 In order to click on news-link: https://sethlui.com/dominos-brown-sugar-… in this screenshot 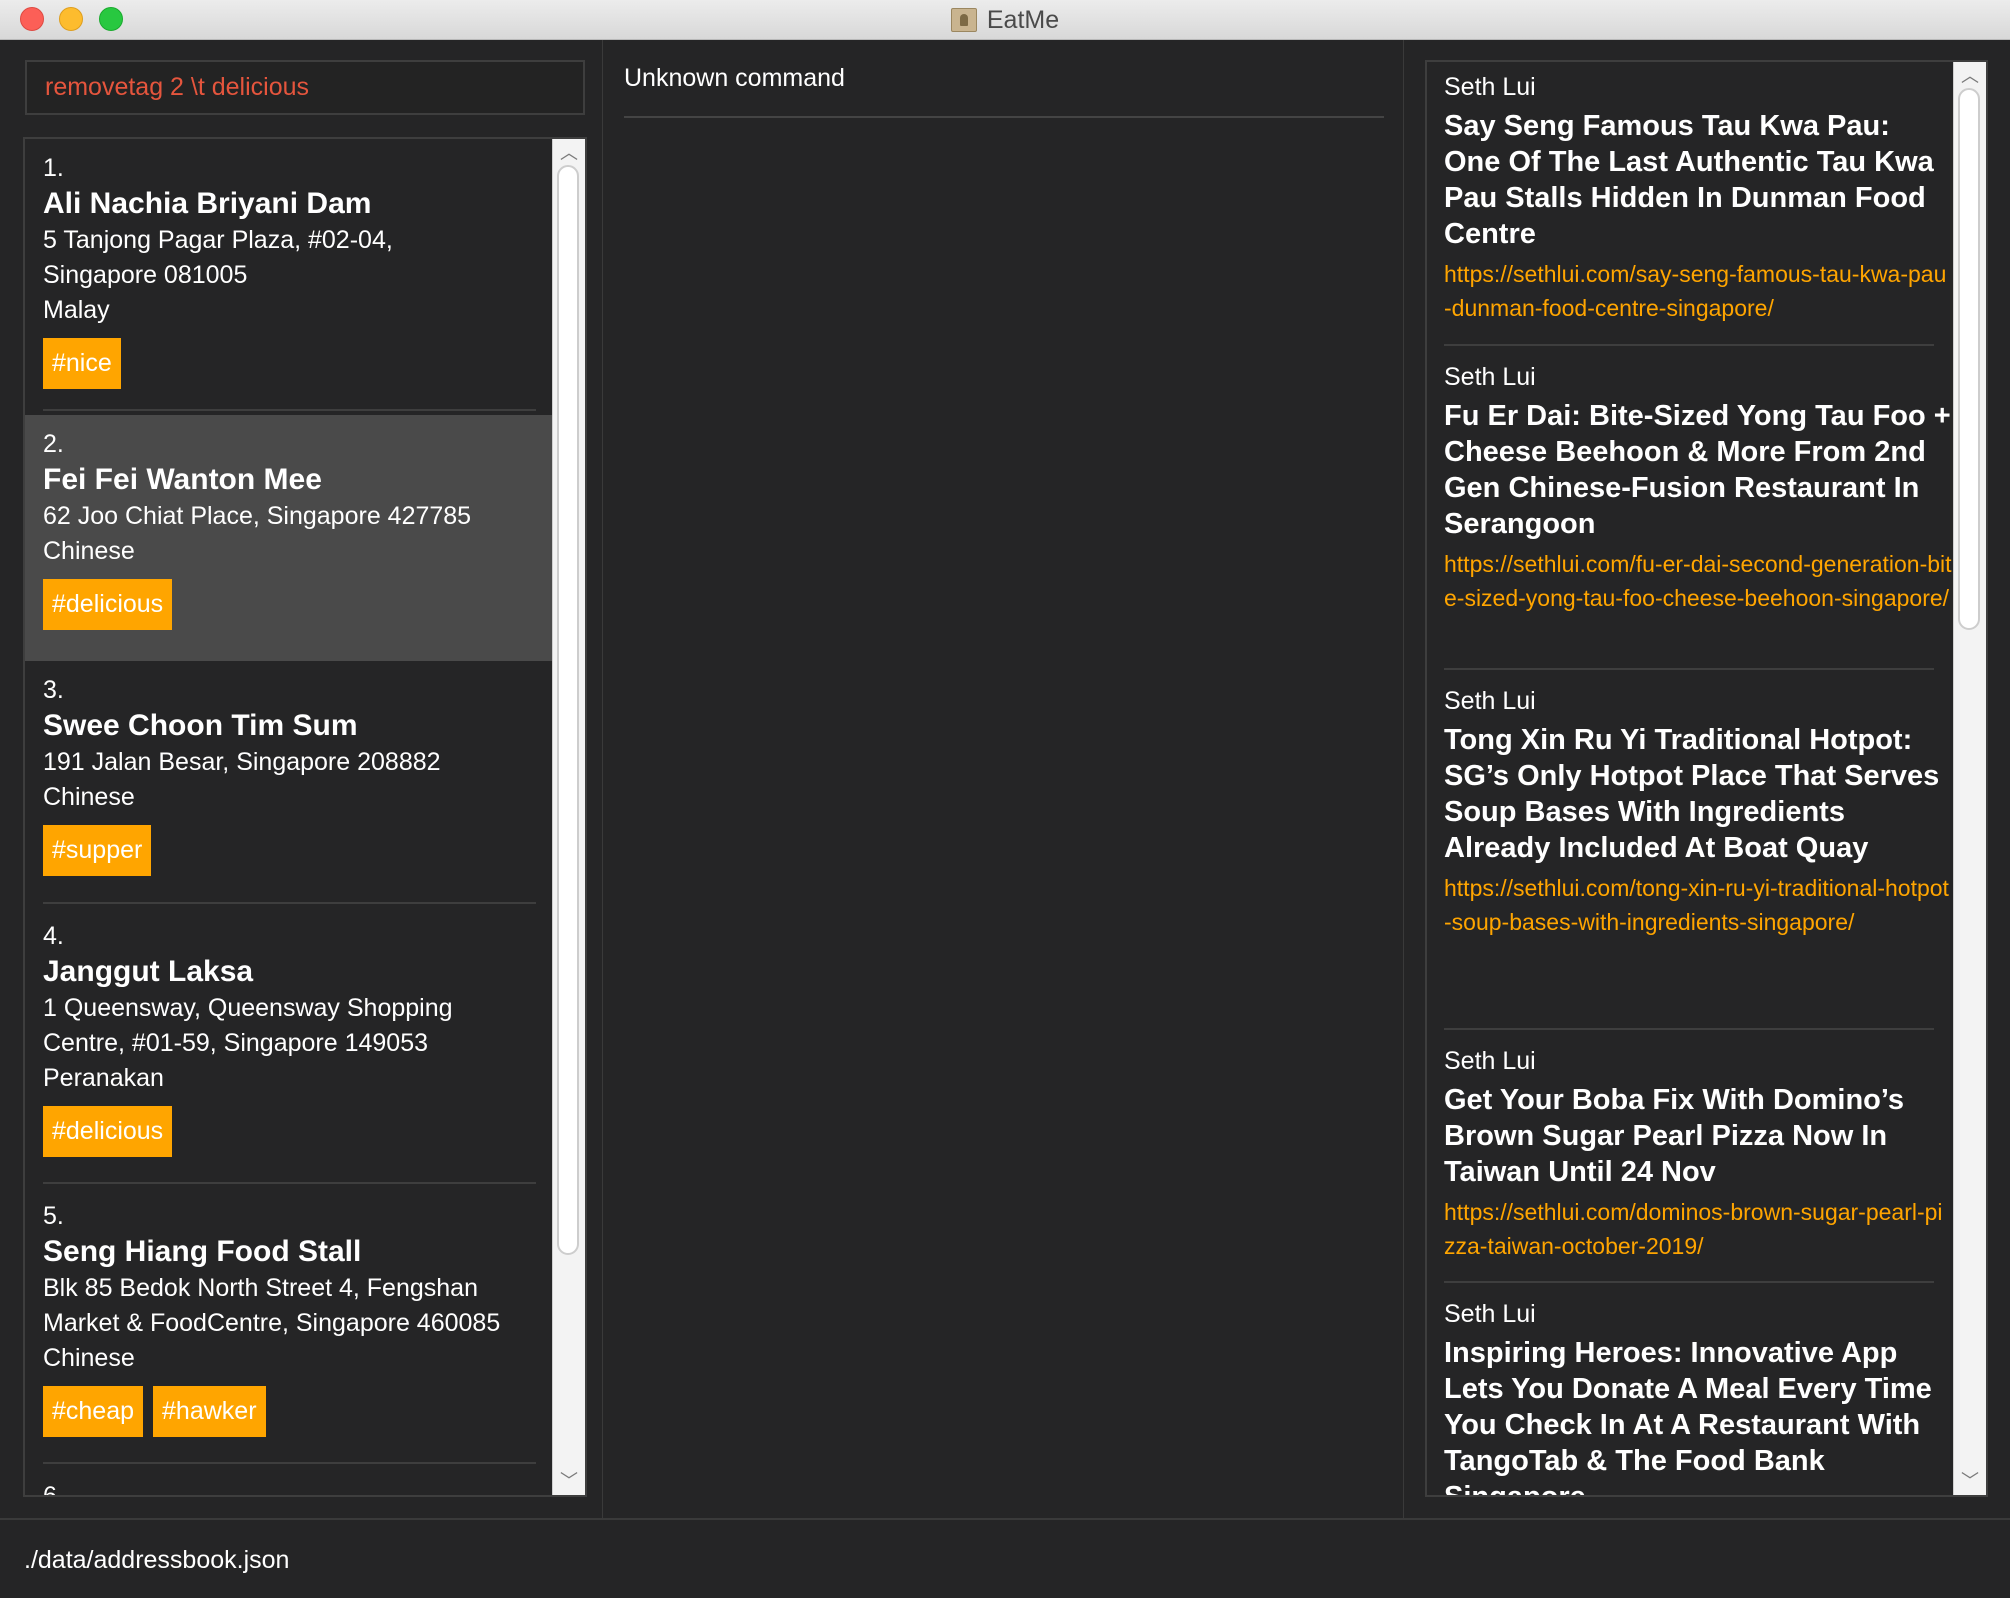, I will do `click(1699, 1229)`.